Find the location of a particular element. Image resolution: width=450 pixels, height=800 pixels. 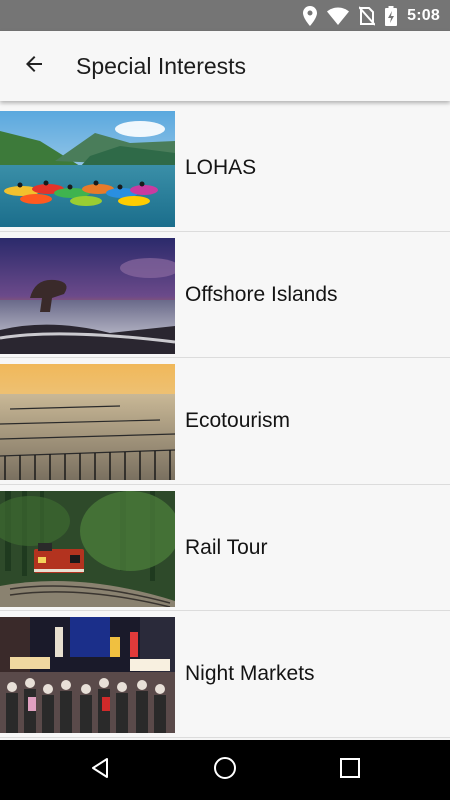

night-market-crowd-photo is located at coordinates (87, 675).